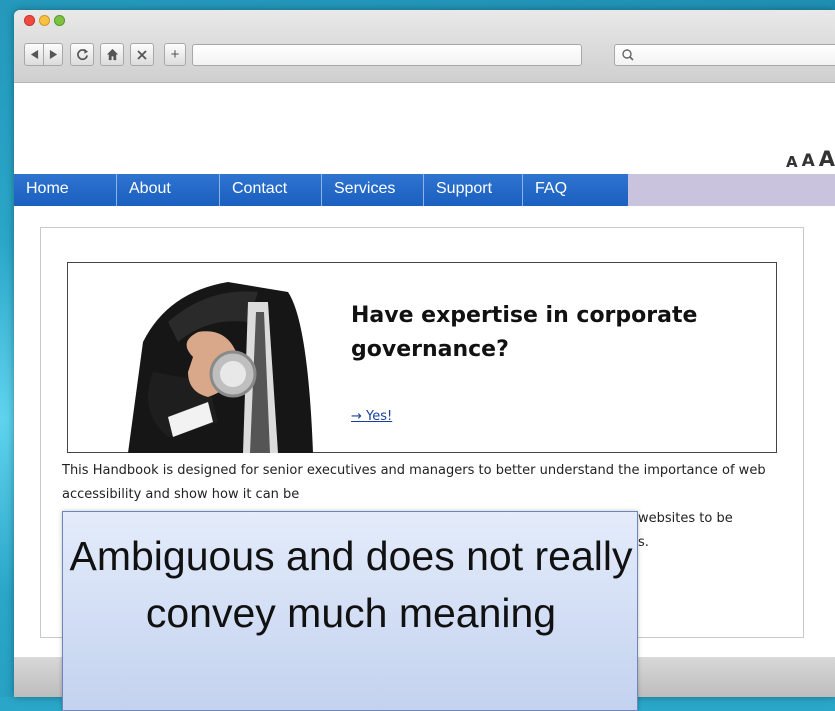  Describe the element at coordinates (808, 161) in the screenshot. I see `font-size-medium-button: A` at that location.